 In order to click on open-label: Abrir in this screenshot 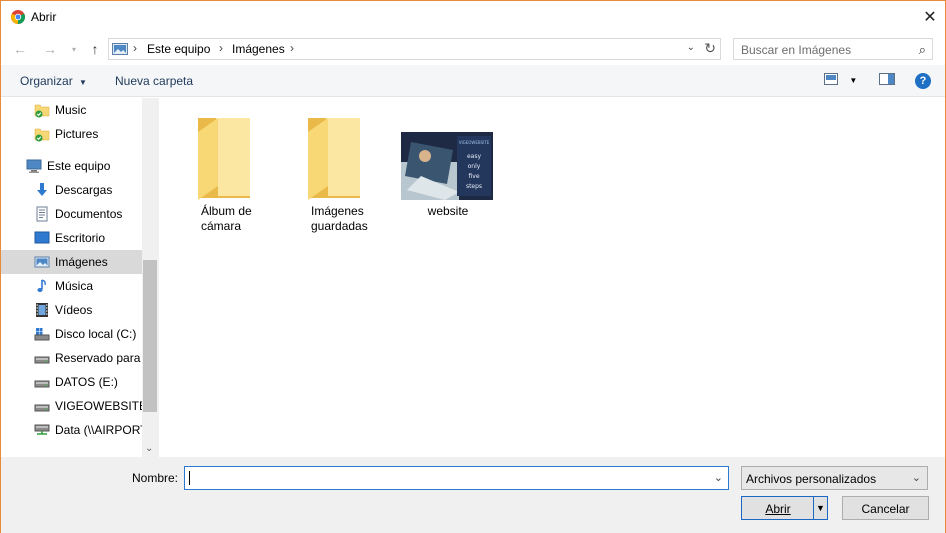, I will do `click(778, 509)`.